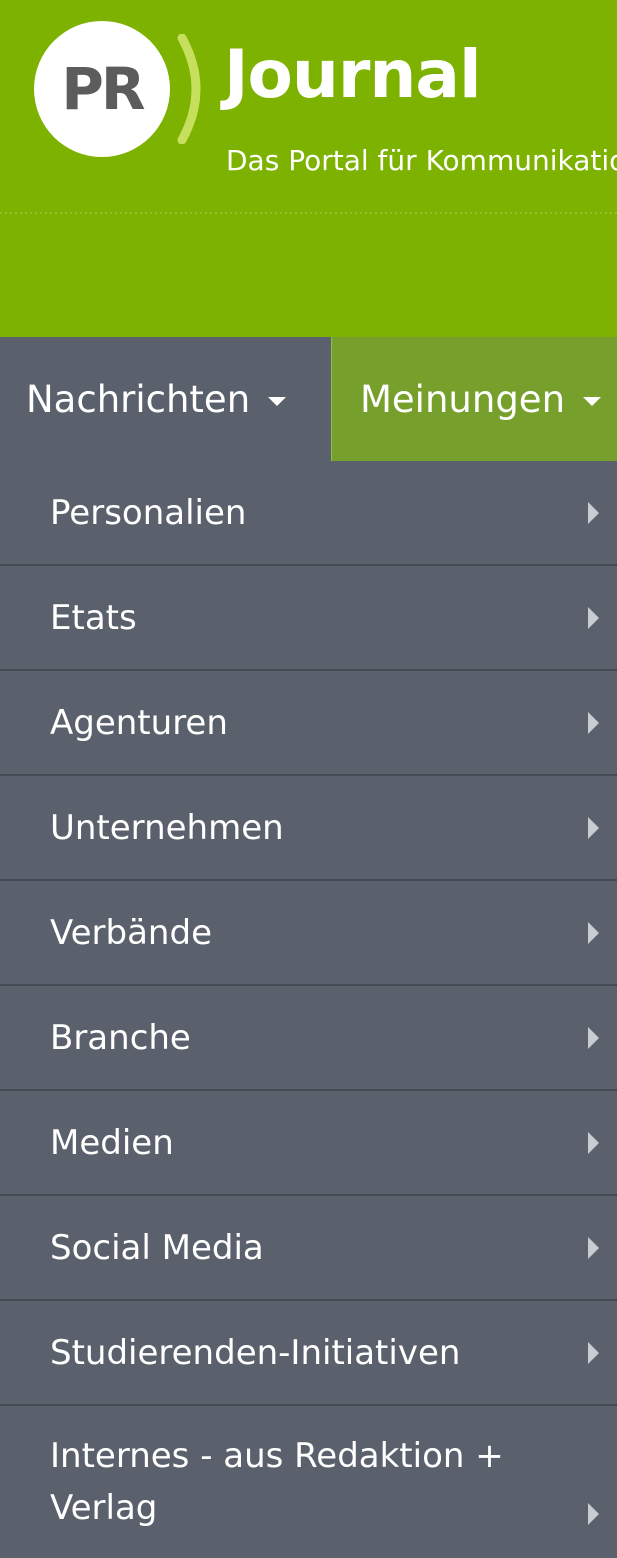 The image size is (617, 1558). I want to click on submenu-item-agenturen: Agenturen, so click(308, 723).